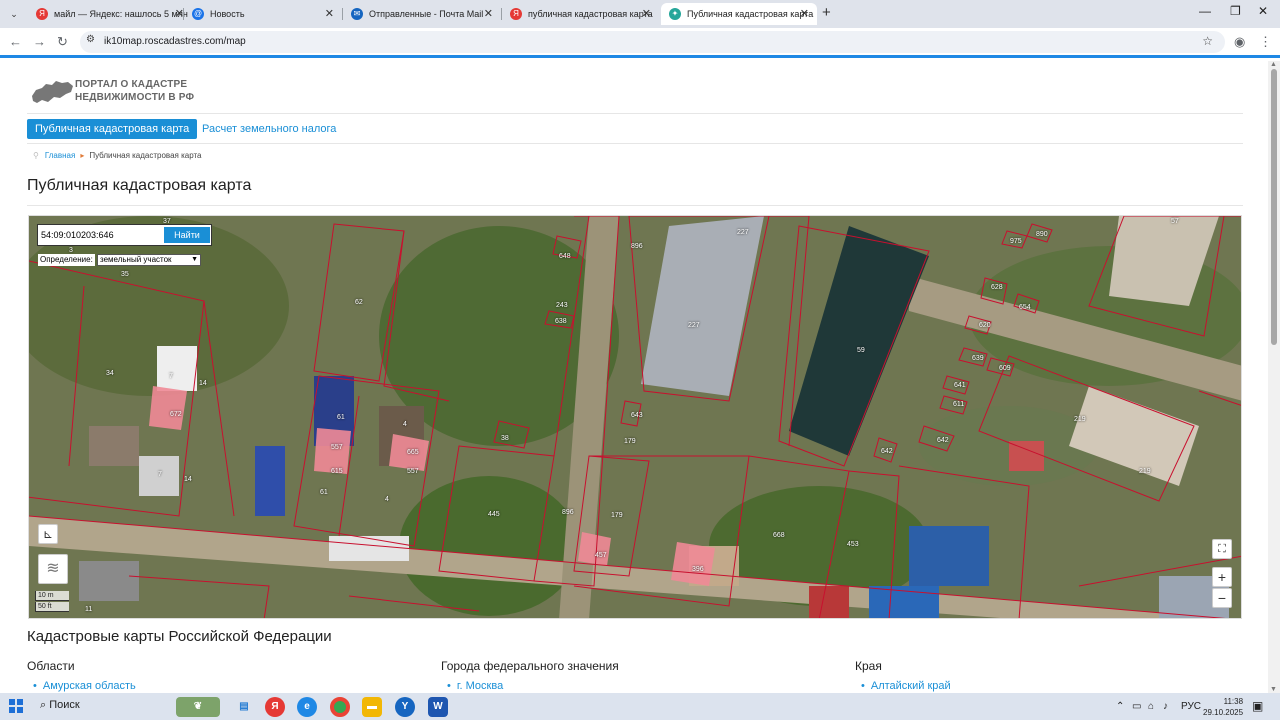 The image size is (1280, 720). What do you see at coordinates (1273, 689) in the screenshot?
I see `scroll-down-icon: ▼` at bounding box center [1273, 689].